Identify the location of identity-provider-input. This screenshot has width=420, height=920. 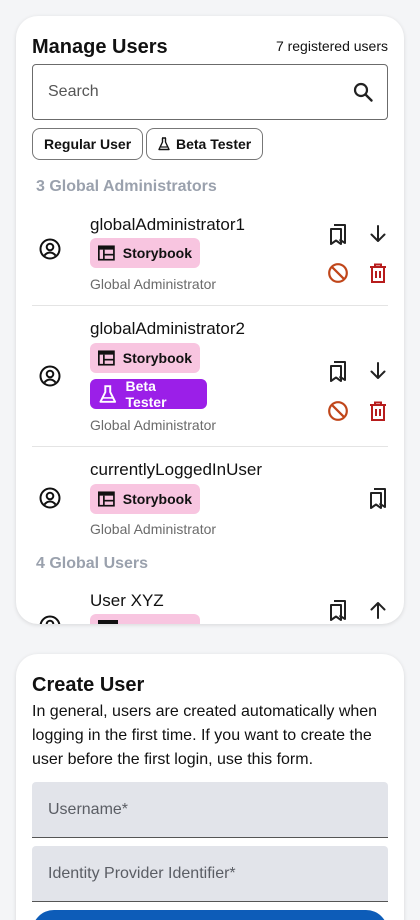
(208, 873).